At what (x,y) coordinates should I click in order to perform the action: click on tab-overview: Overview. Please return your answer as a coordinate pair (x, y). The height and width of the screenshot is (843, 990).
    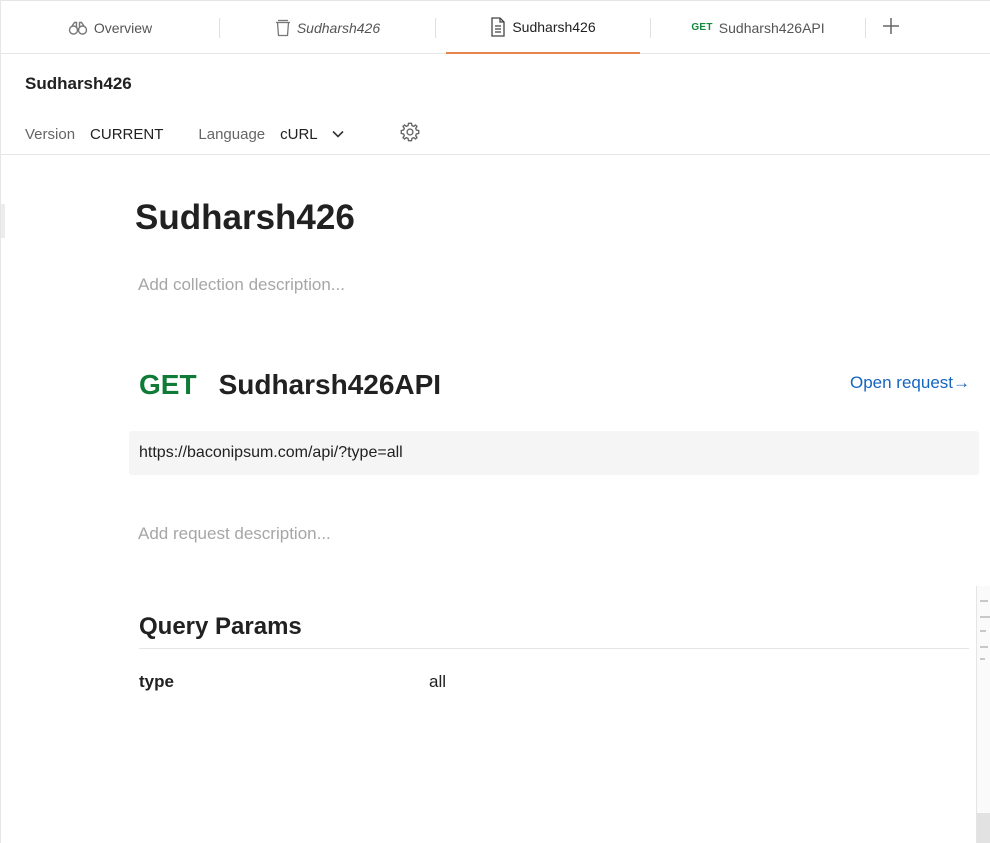
    Looking at the image, I should click on (110, 27).